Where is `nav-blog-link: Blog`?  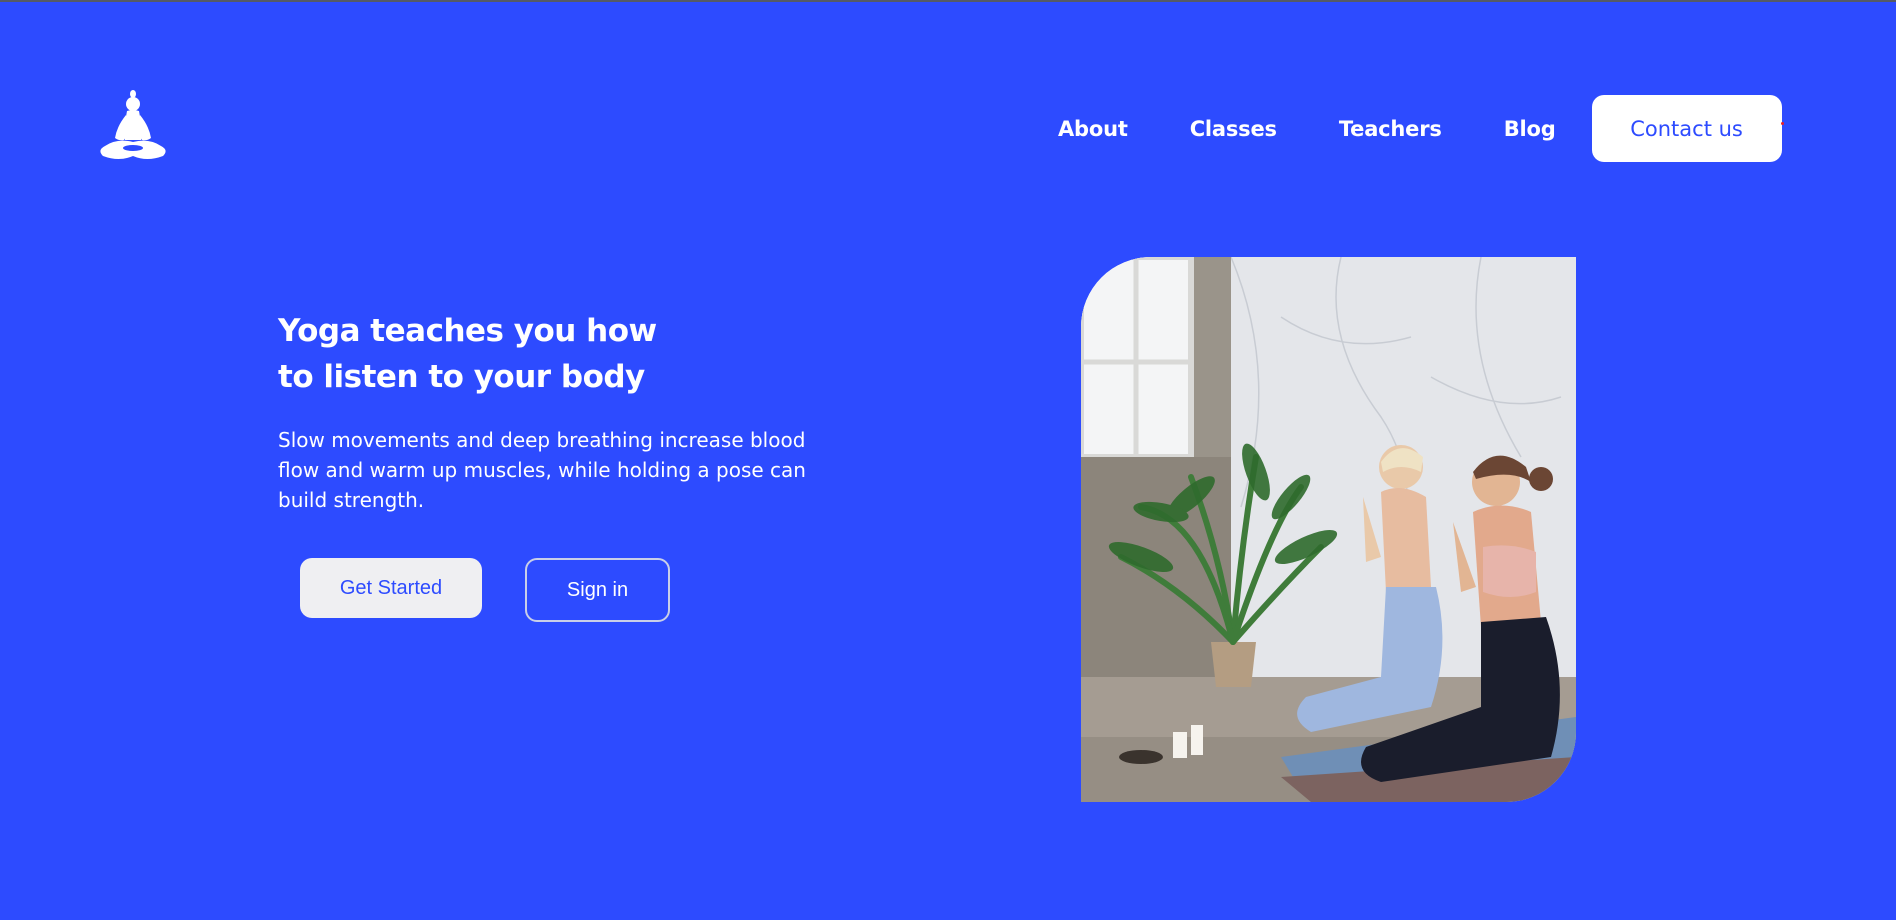 nav-blog-link: Blog is located at coordinates (1530, 129).